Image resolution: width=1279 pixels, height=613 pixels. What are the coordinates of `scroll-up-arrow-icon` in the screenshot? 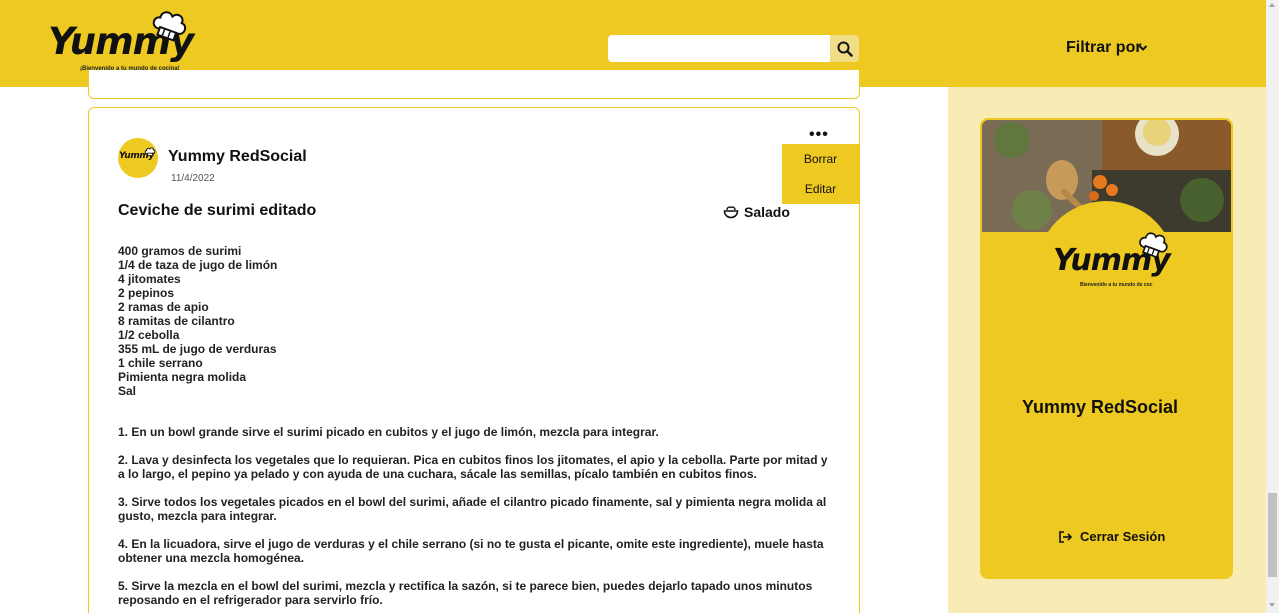 It's located at (1272, 5).